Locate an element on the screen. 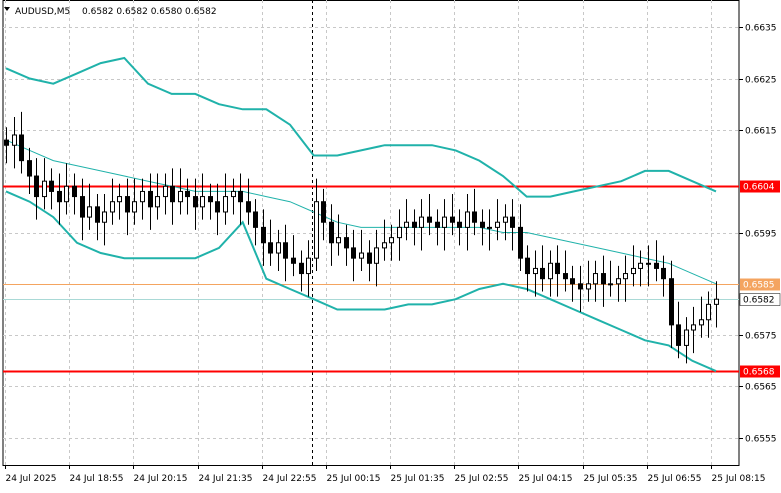 This screenshot has height=493, width=781. symbol-timeframe: AUDUSD,M5 is located at coordinates (42, 12).